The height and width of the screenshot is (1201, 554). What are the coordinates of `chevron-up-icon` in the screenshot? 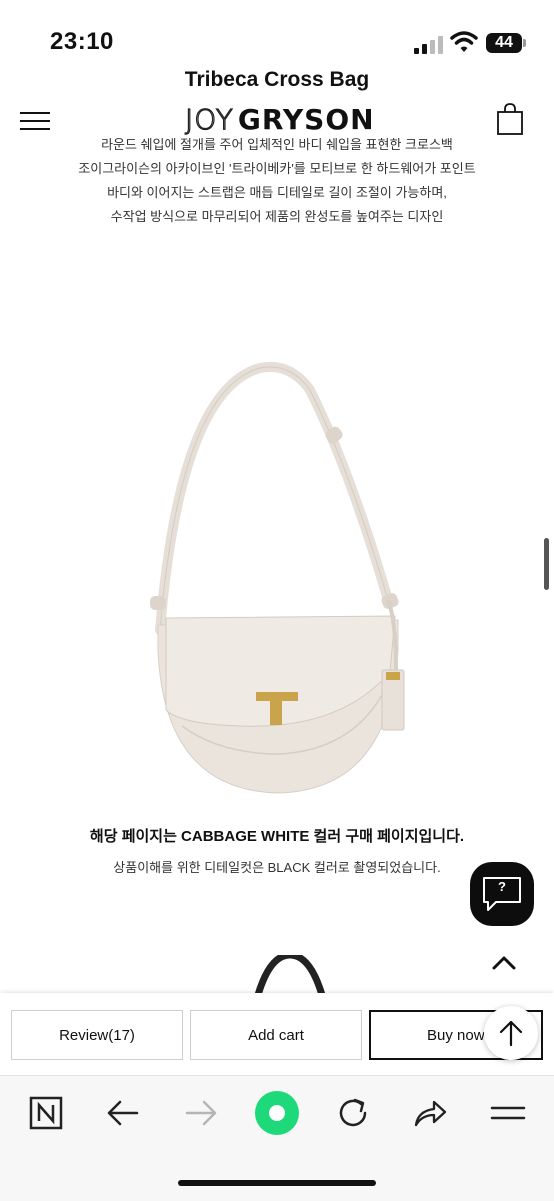 It's located at (504, 963).